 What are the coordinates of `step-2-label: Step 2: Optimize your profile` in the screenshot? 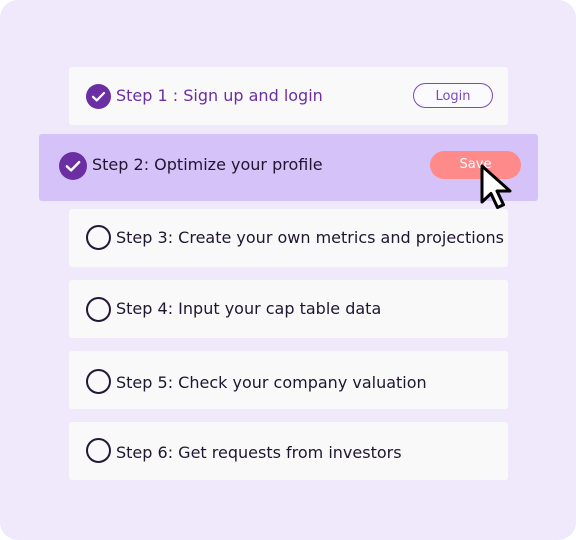 It's located at (207, 164).